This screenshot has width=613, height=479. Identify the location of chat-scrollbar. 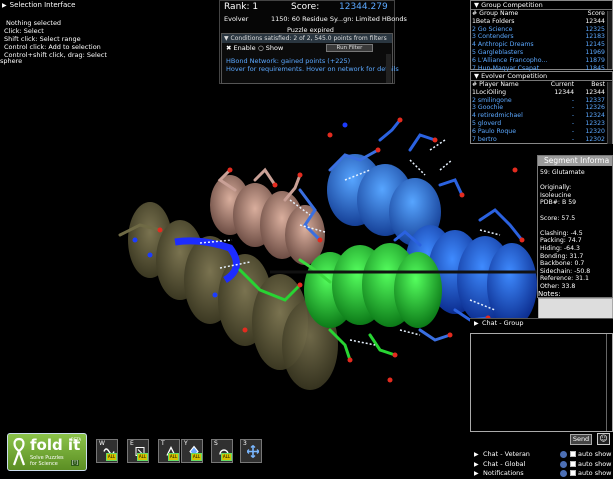
(609, 382).